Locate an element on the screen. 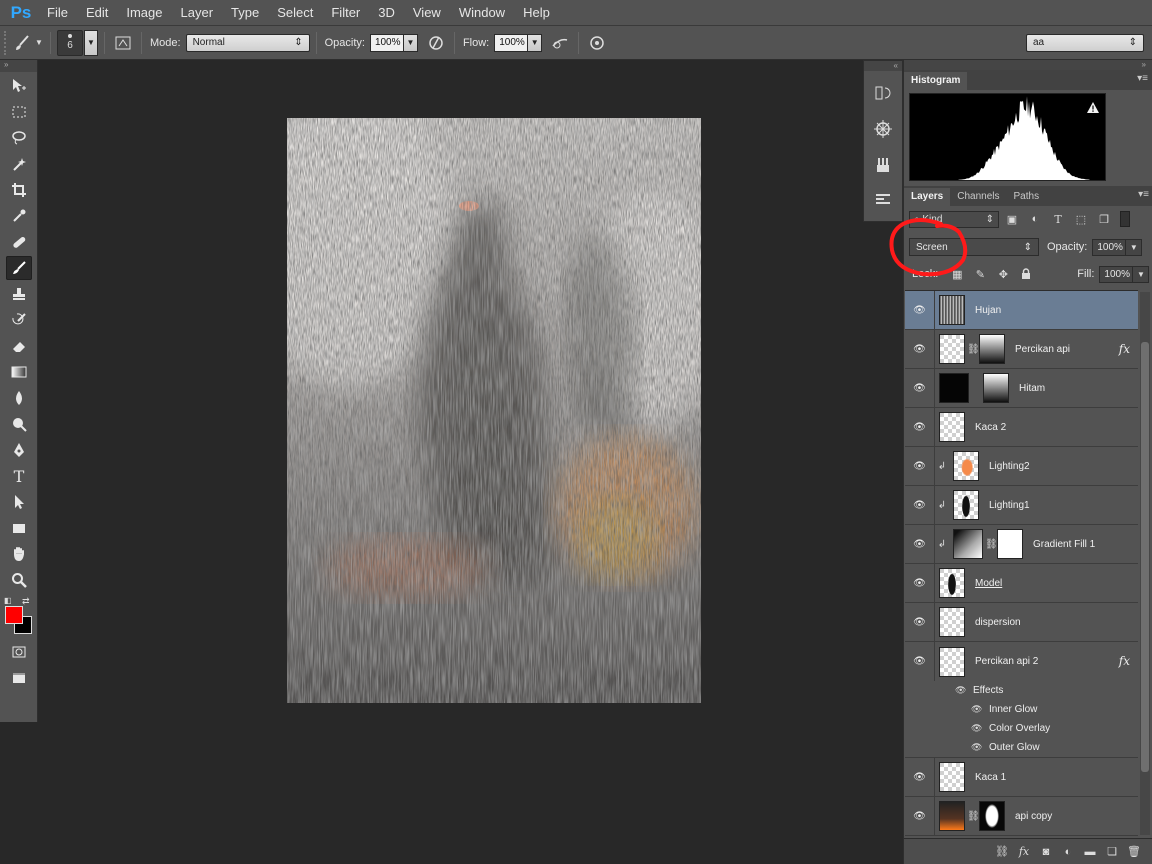 Image resolution: width=1152 pixels, height=864 pixels. eraser-tool-icon is located at coordinates (19, 346).